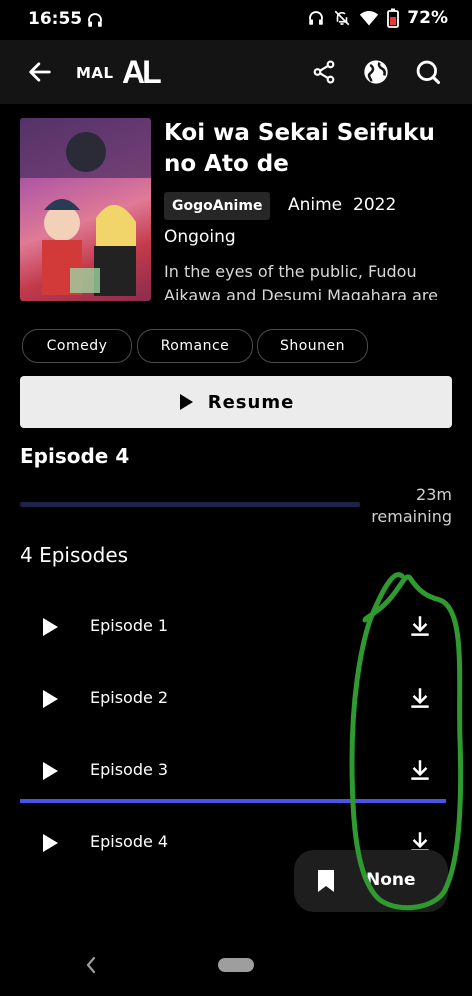  I want to click on episode-row: Episode 2, so click(236, 700).